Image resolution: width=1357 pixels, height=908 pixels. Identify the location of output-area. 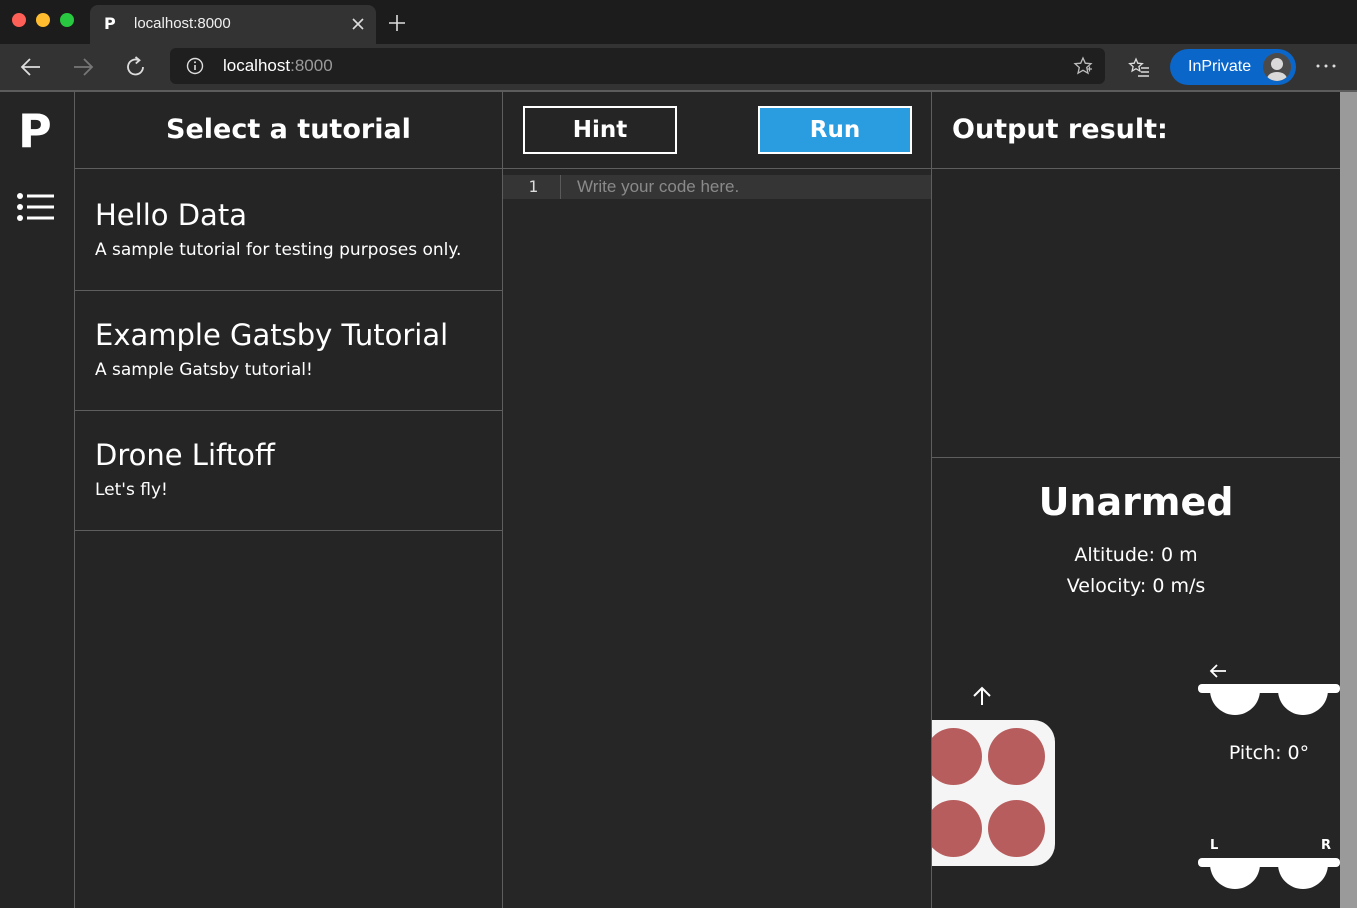
(1136, 314).